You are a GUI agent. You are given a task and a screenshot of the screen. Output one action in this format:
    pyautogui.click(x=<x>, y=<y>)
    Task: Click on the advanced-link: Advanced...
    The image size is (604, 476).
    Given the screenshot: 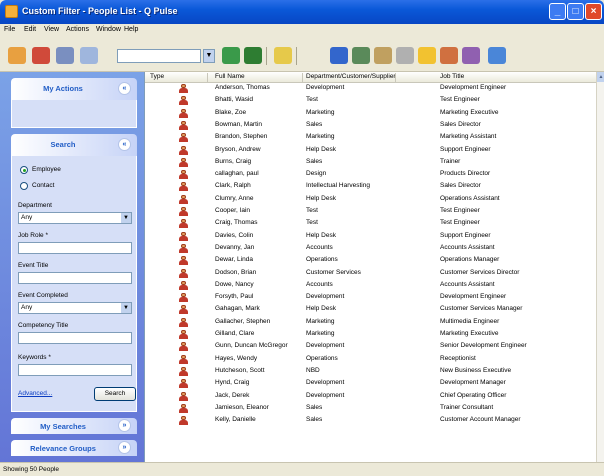 What is the action you would take?
    pyautogui.click(x=35, y=393)
    